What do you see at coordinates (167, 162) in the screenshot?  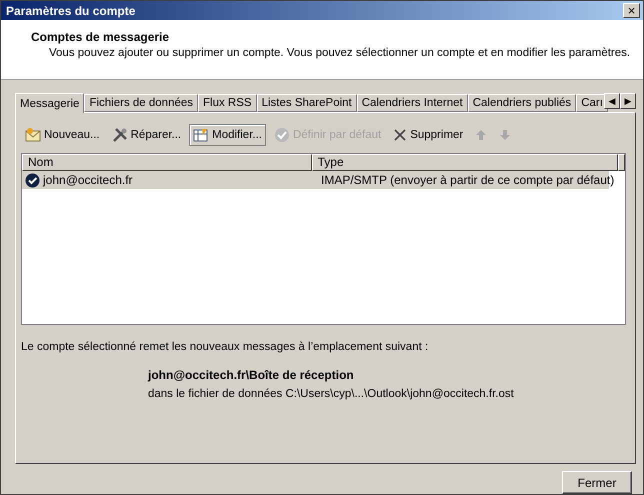 I see `column-header: Nom` at bounding box center [167, 162].